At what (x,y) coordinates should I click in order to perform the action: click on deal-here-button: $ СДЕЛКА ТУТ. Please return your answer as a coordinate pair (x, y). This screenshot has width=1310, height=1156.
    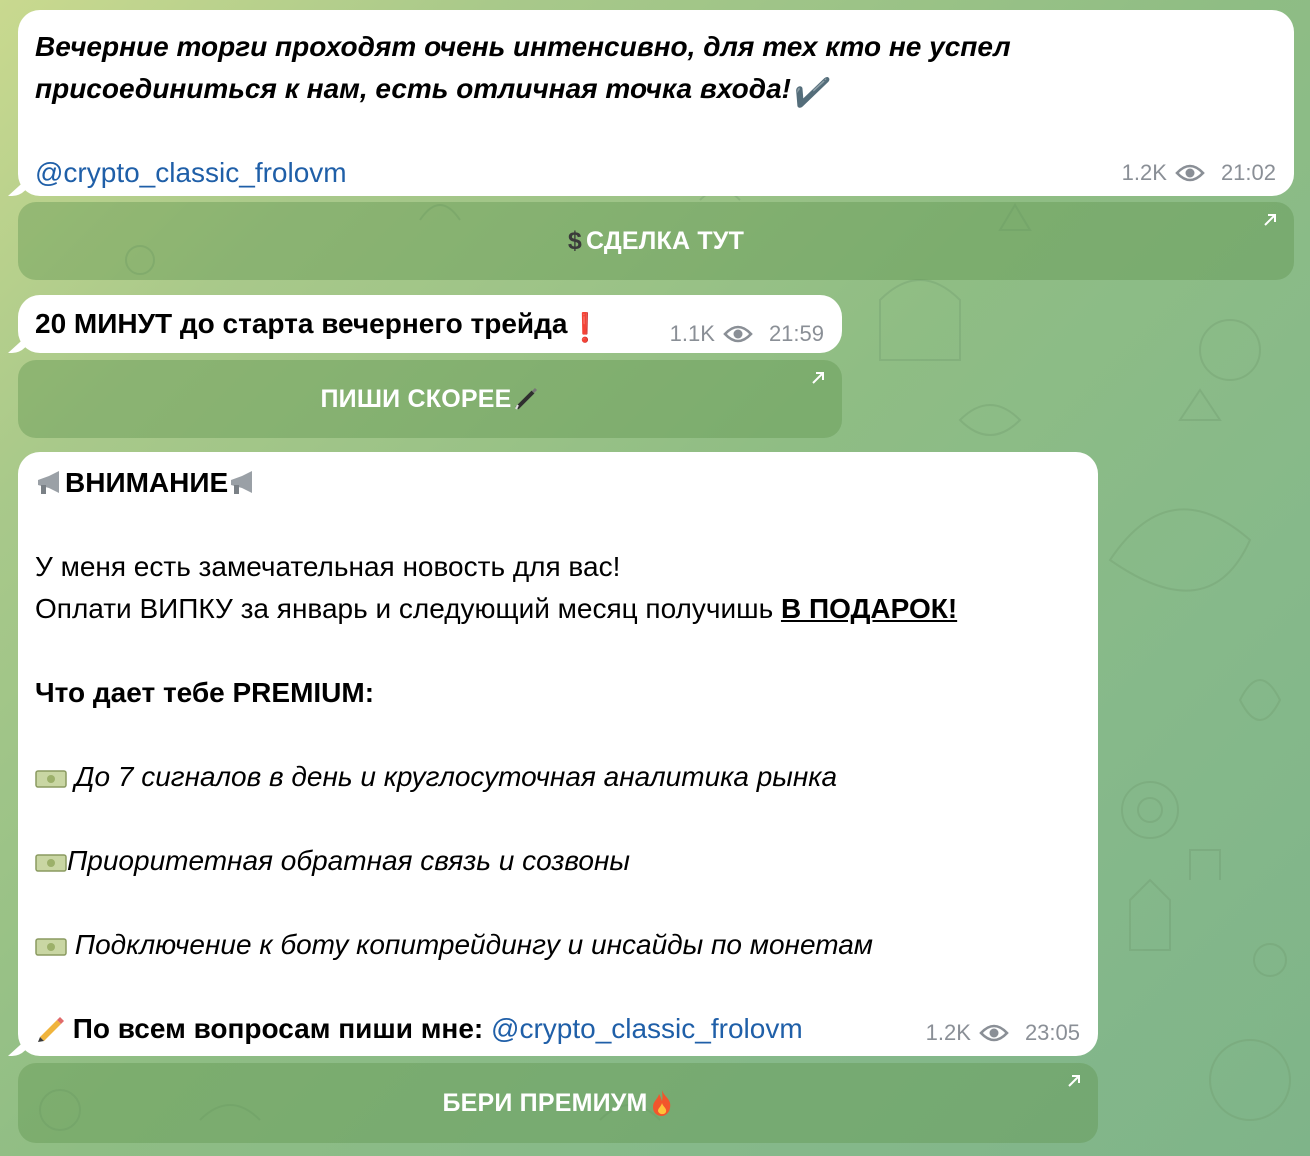
    Looking at the image, I should click on (656, 241).